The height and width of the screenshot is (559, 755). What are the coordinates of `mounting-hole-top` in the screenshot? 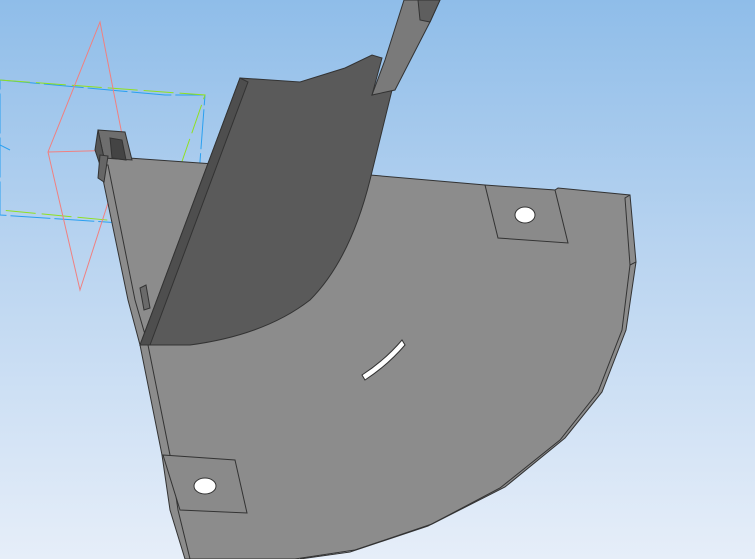 It's located at (525, 215).